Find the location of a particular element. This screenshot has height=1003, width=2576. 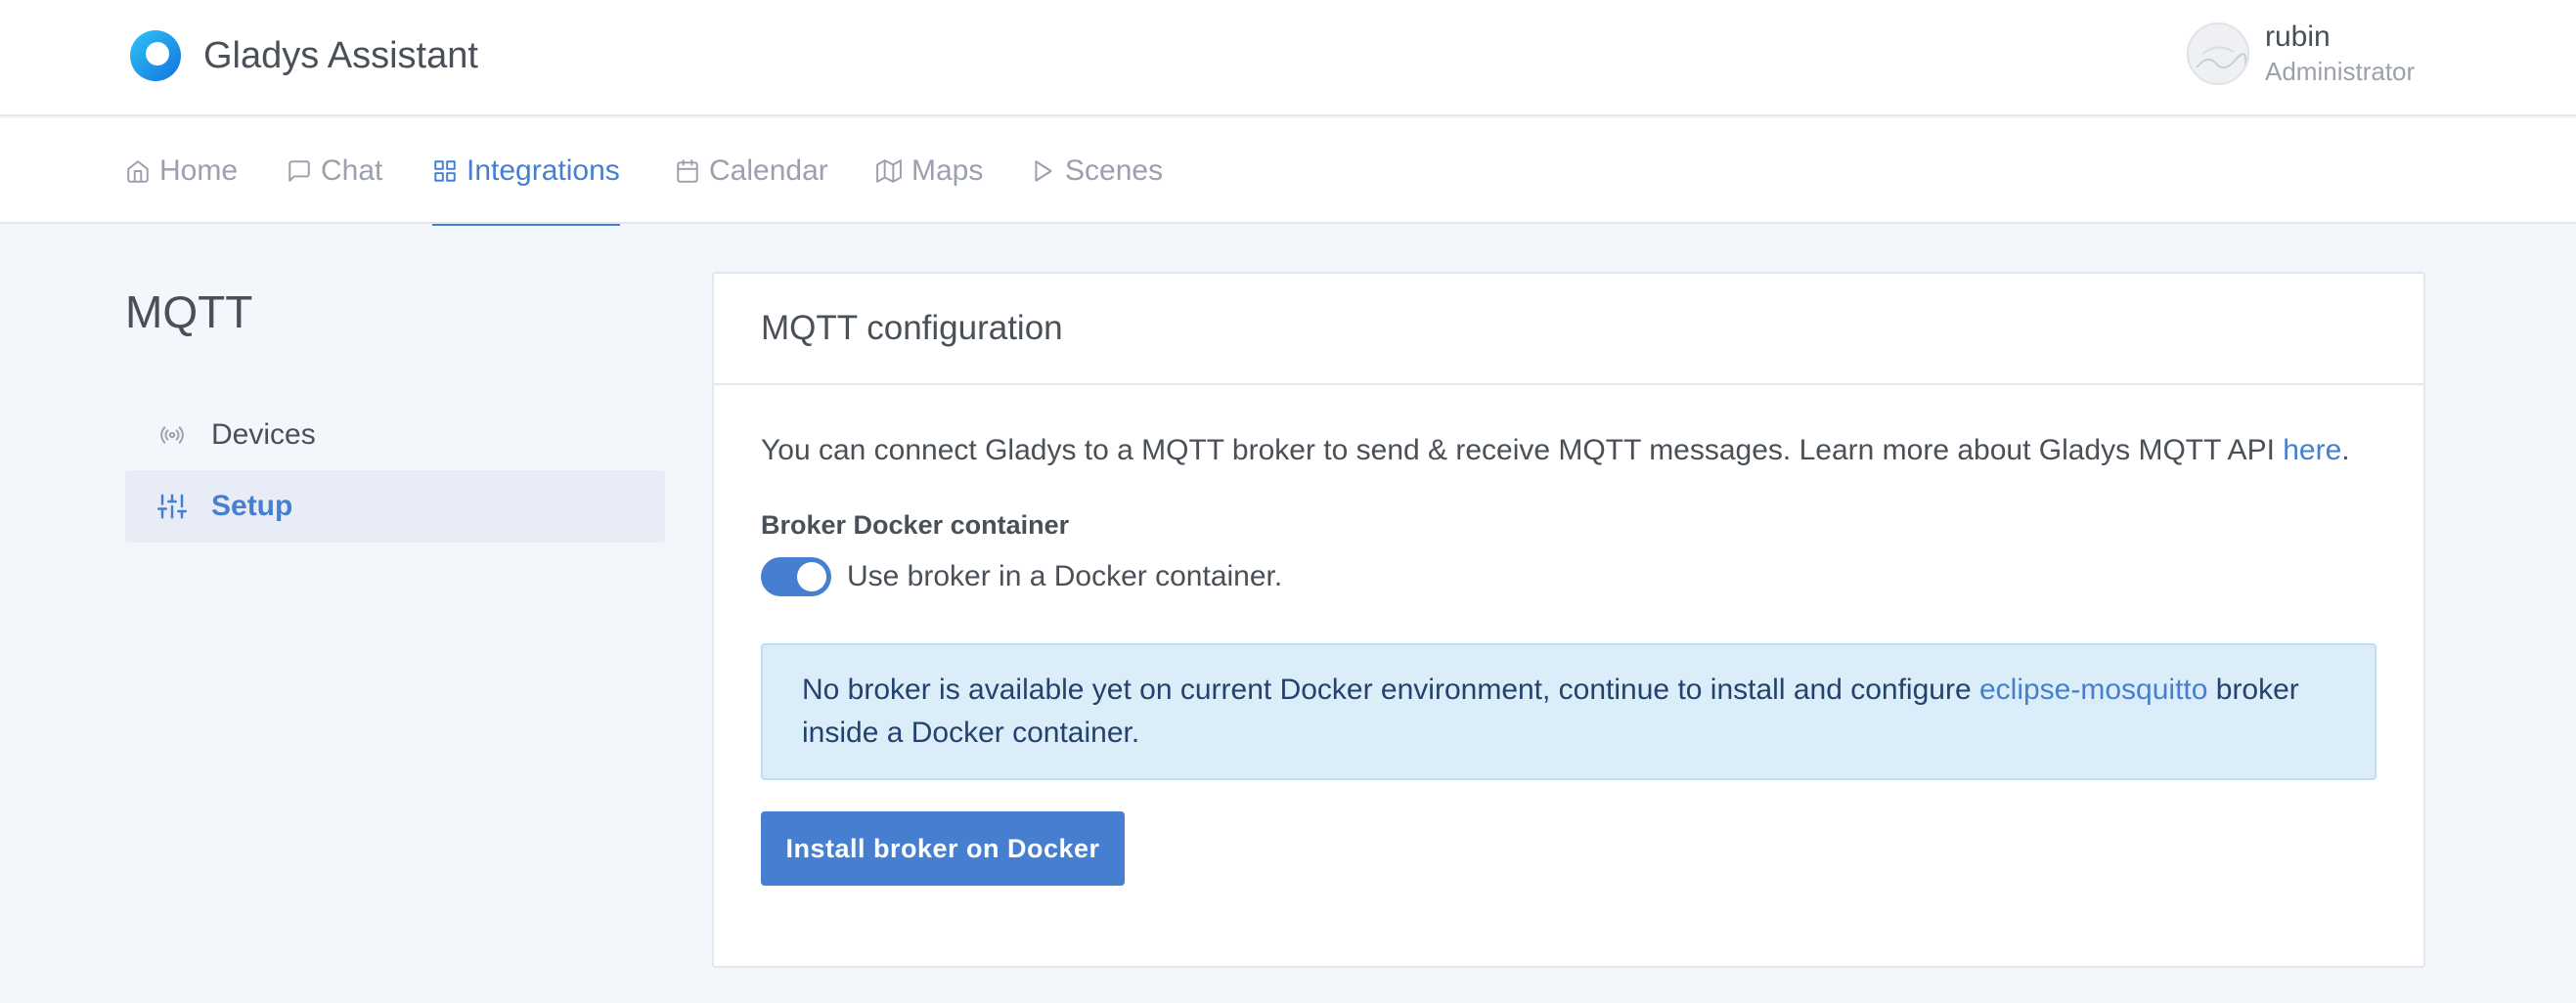

nav-home: Home is located at coordinates (181, 171).